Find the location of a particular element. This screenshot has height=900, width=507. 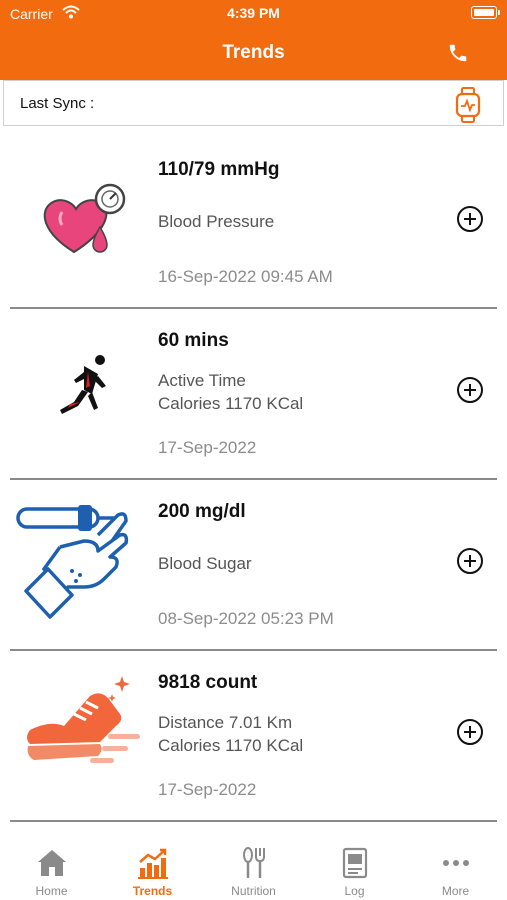

trends-chart-icon is located at coordinates (153, 863).